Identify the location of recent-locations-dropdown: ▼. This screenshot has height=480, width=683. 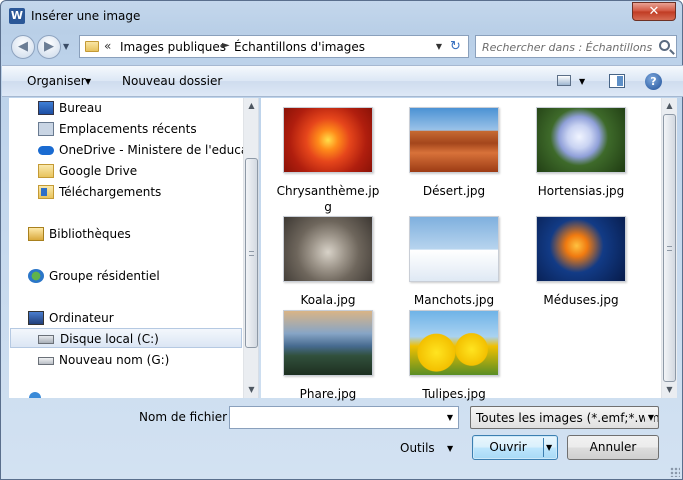
(66, 46).